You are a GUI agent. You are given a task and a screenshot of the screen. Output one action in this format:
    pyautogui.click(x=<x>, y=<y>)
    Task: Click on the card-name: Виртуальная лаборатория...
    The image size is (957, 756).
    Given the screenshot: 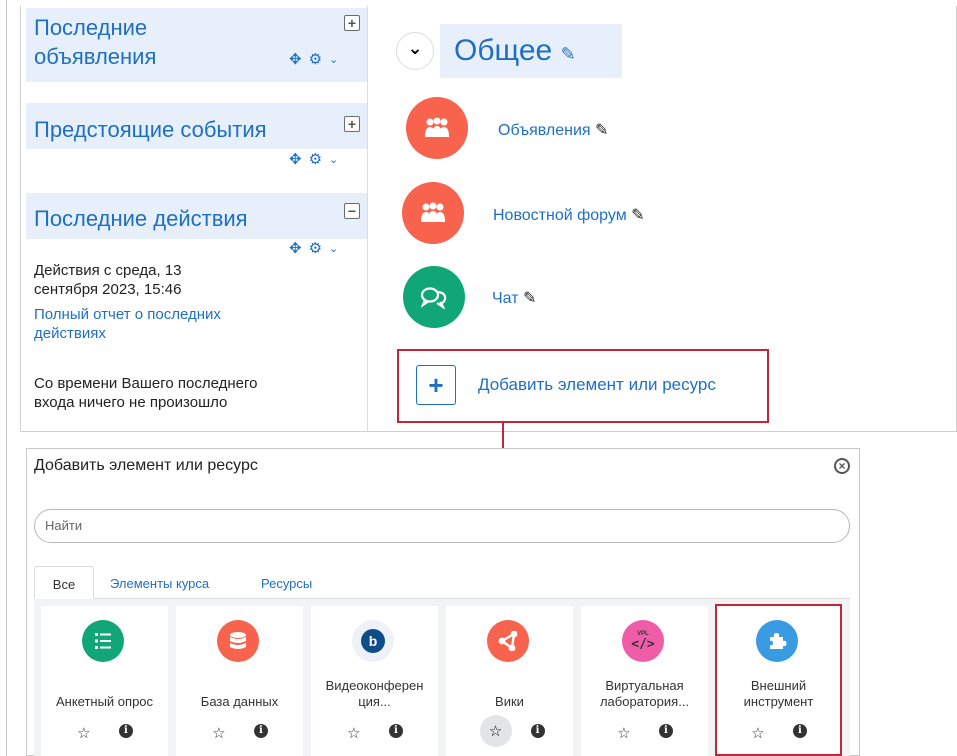 What is the action you would take?
    pyautogui.click(x=644, y=693)
    